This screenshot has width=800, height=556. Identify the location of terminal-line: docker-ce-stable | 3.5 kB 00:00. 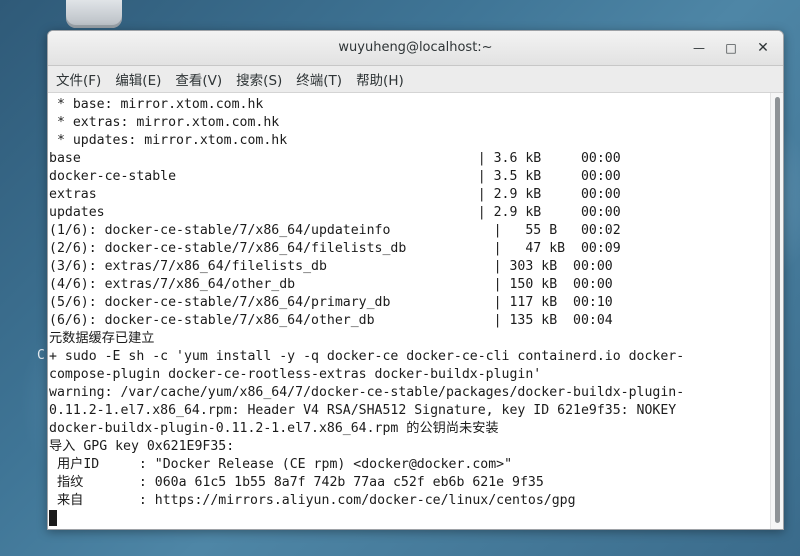
(335, 176).